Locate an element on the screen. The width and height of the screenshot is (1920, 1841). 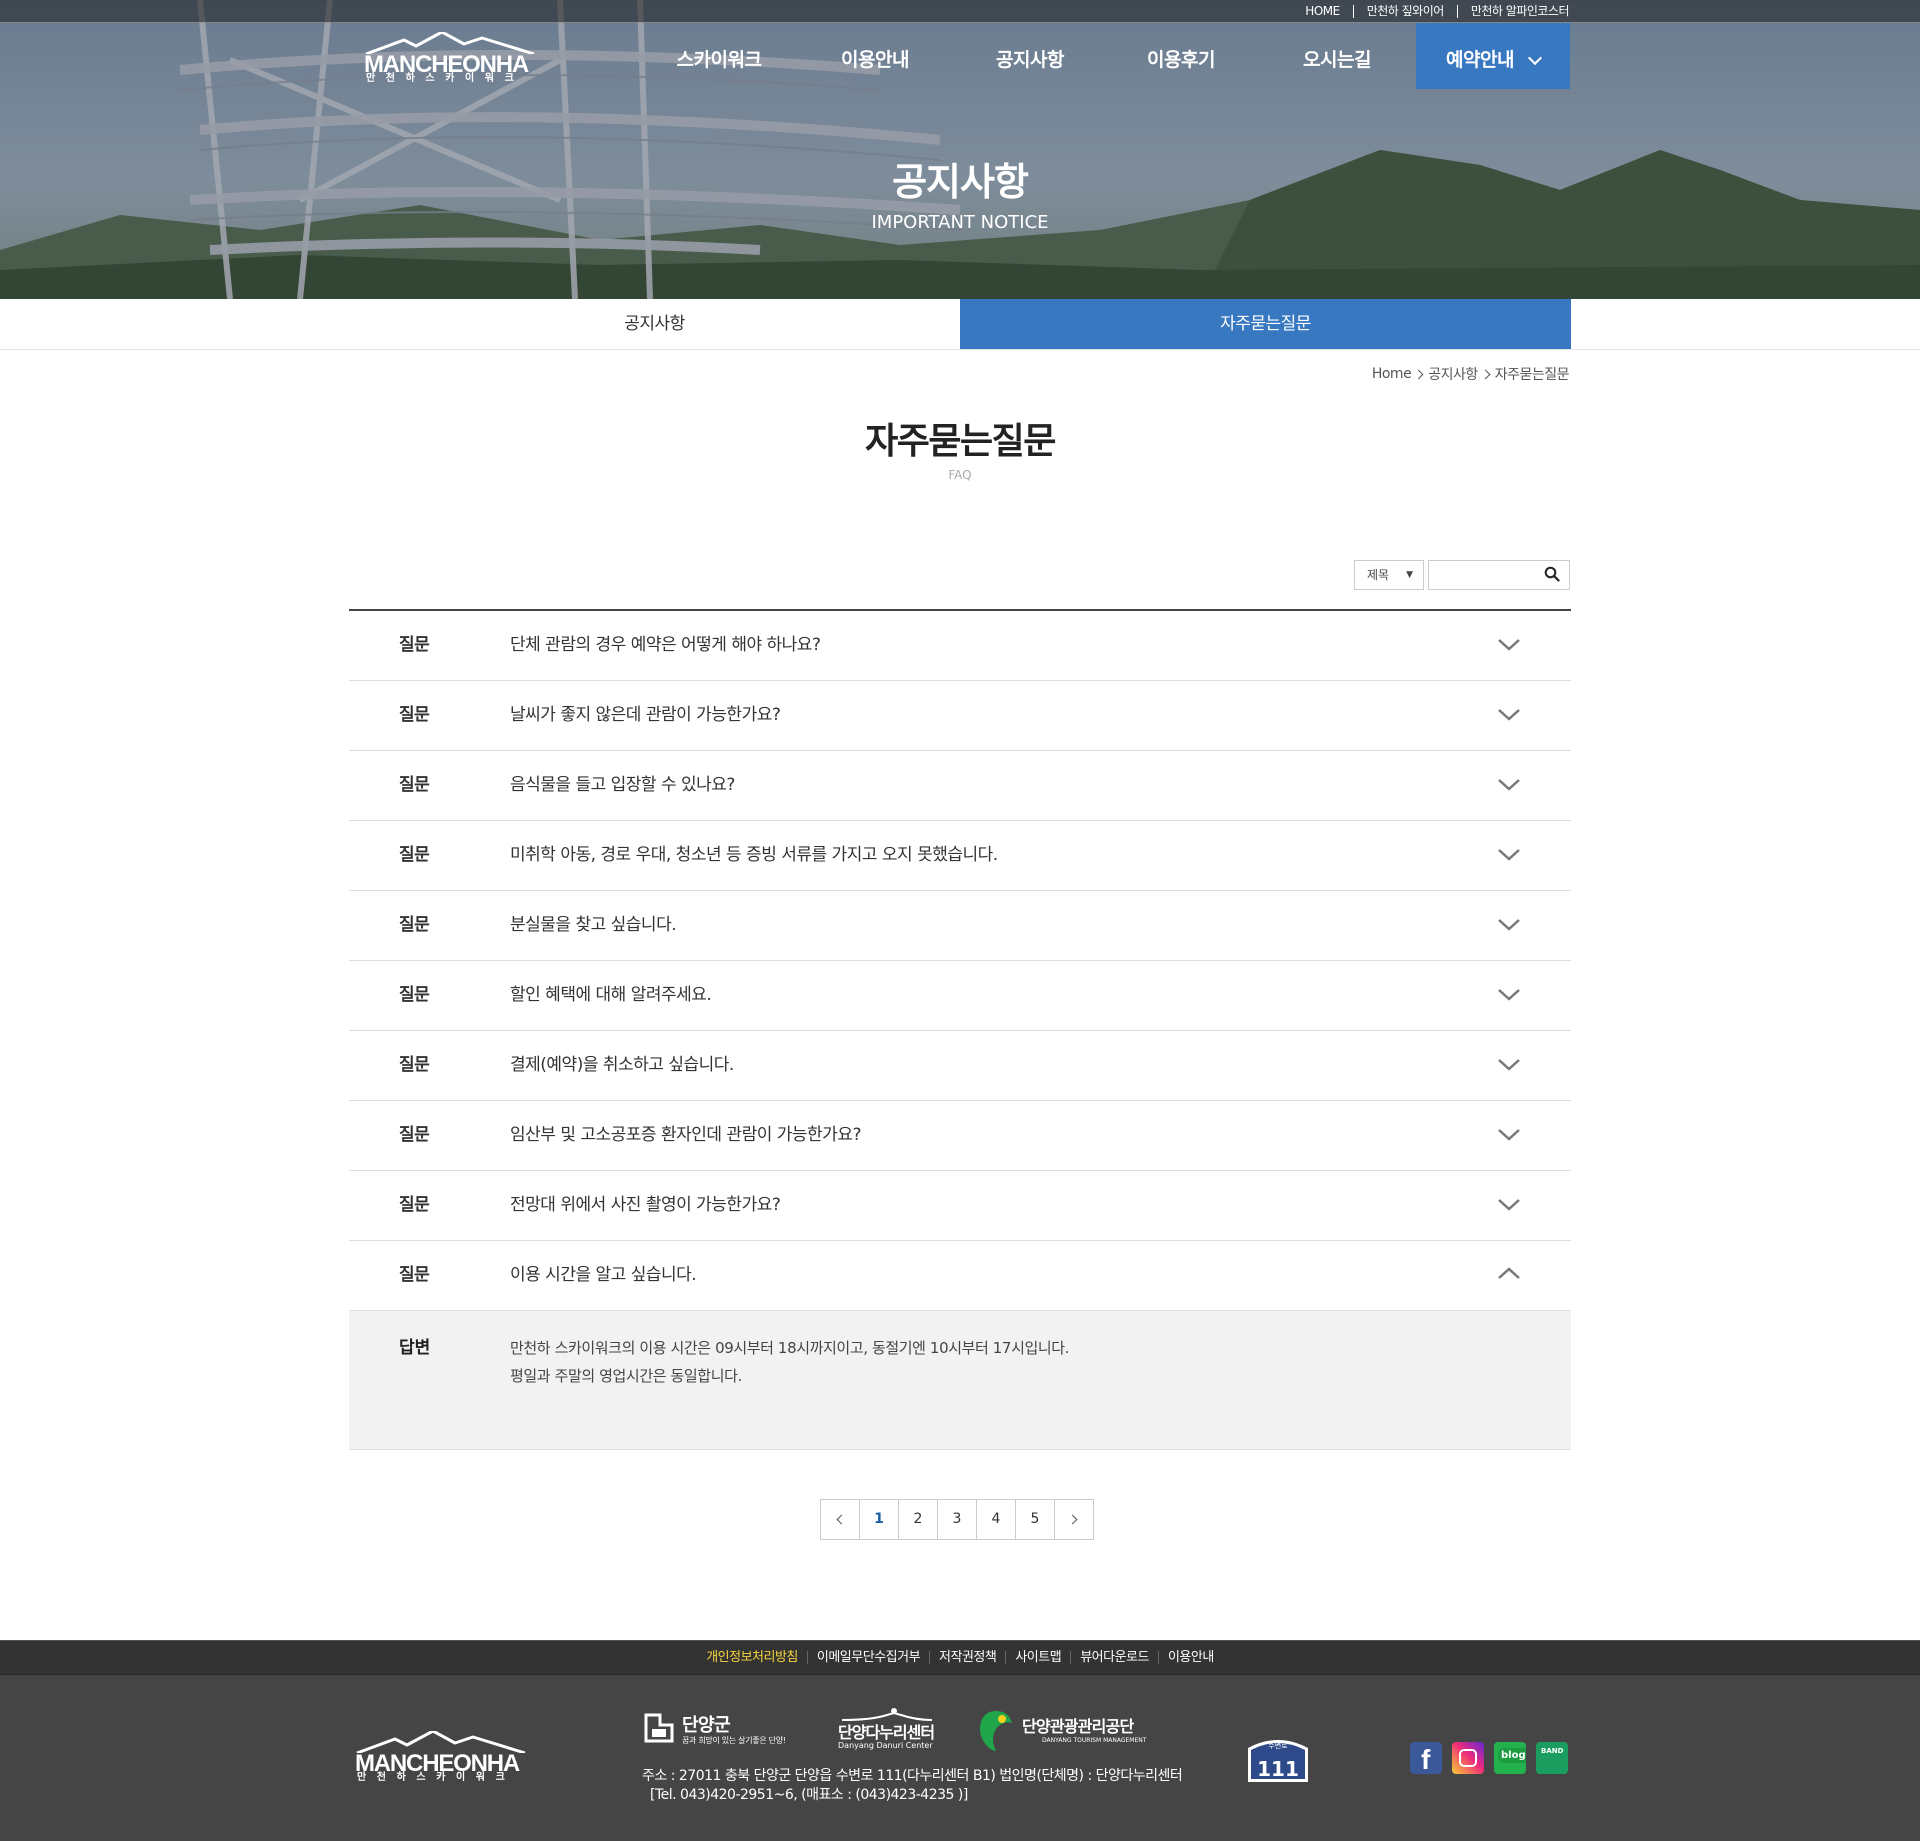
sub-tabs: 공지사항 자주묻는질문 is located at coordinates (960, 324).